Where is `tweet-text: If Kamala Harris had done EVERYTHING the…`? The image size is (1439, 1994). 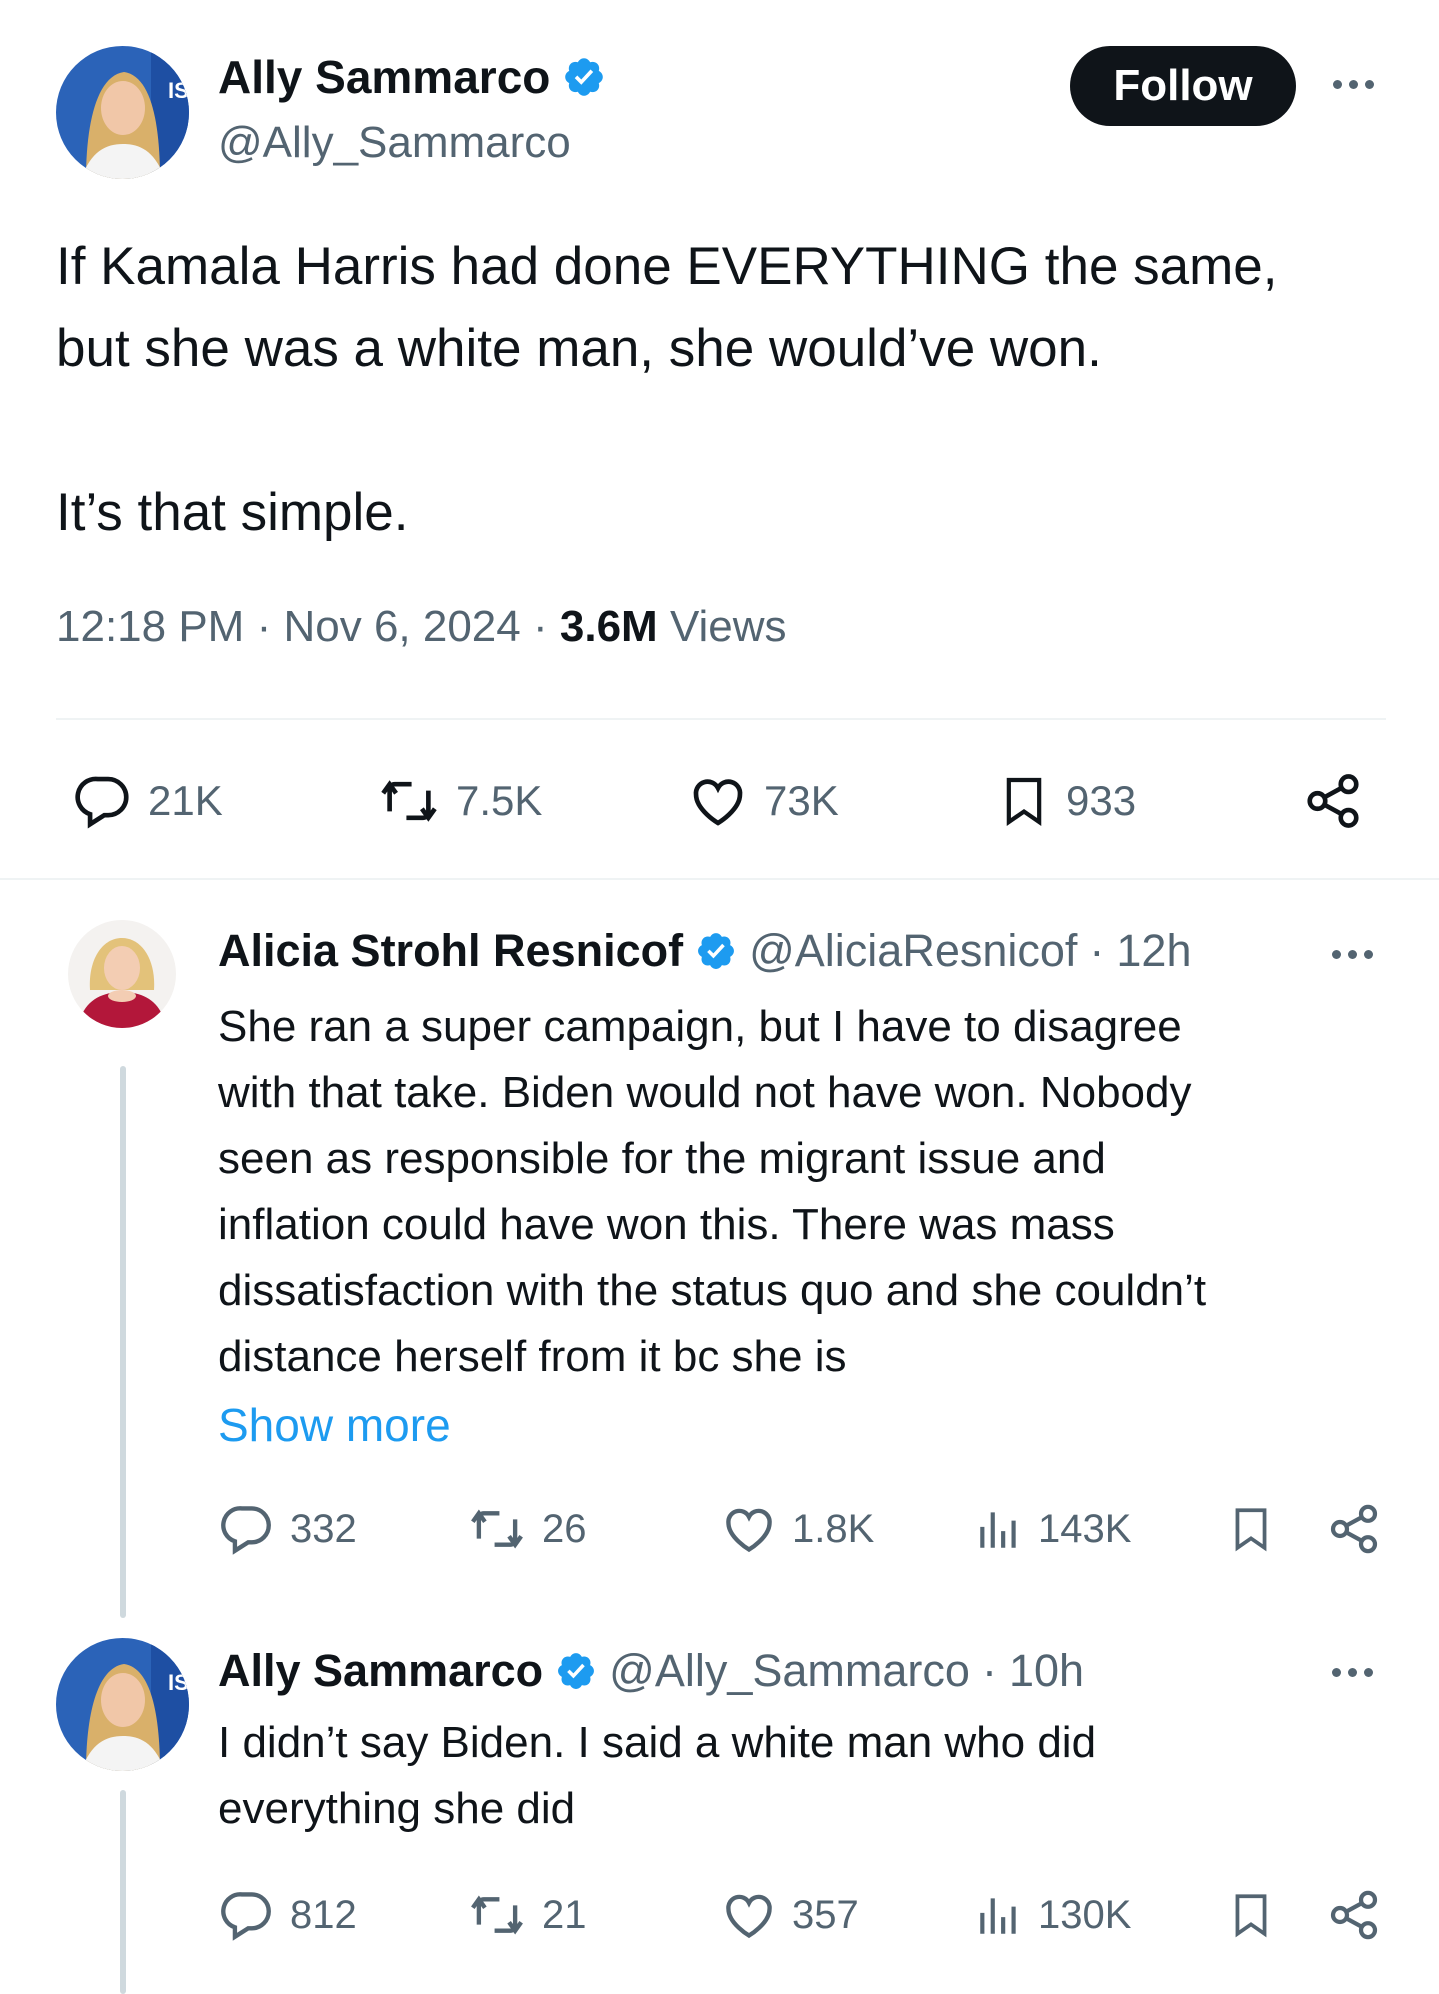 tweet-text: If Kamala Harris had done EVERYTHING the… is located at coordinates (667, 389).